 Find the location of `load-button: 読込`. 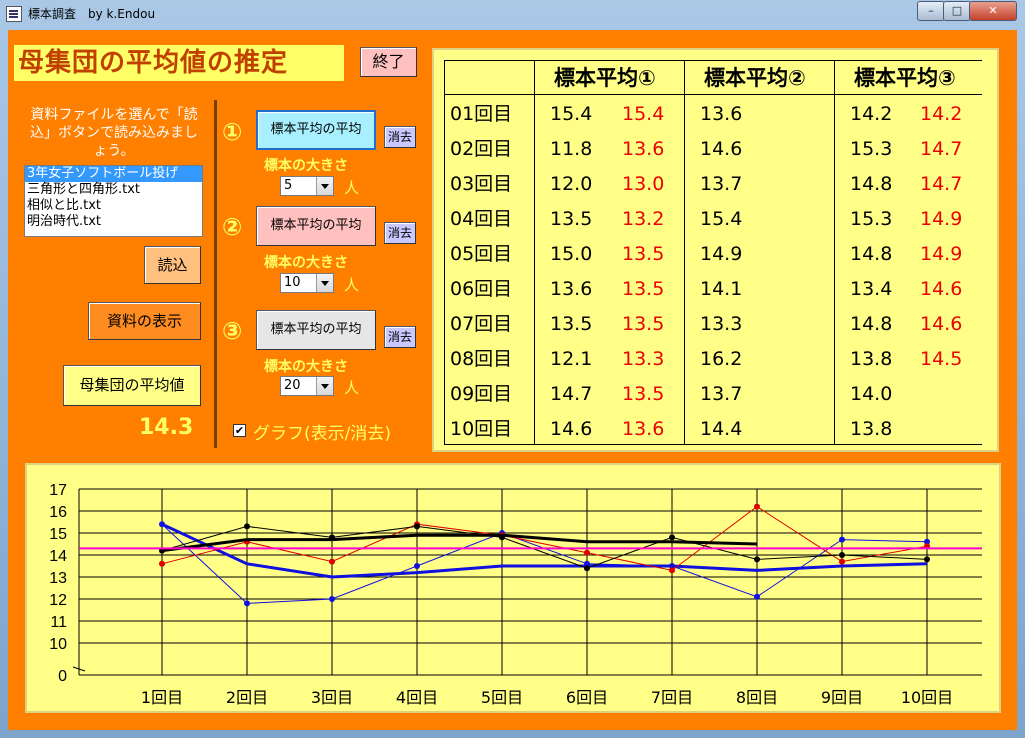

load-button: 読込 is located at coordinates (172, 265).